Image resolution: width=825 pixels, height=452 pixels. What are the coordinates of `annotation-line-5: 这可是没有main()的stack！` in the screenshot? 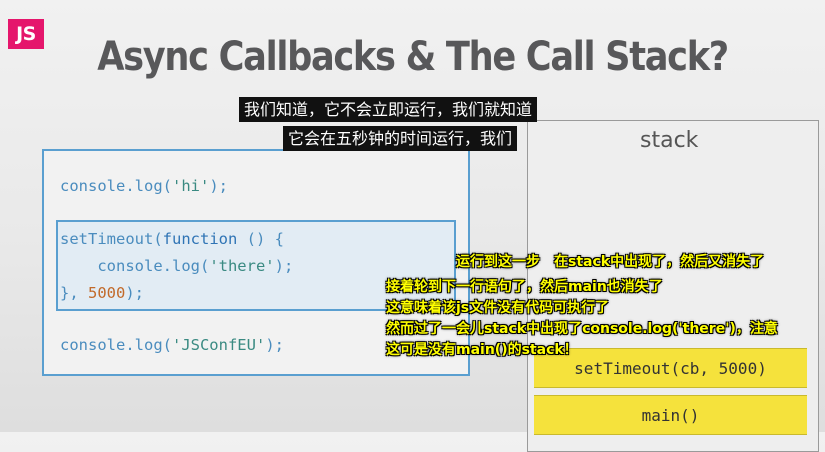 It's located at (482, 350).